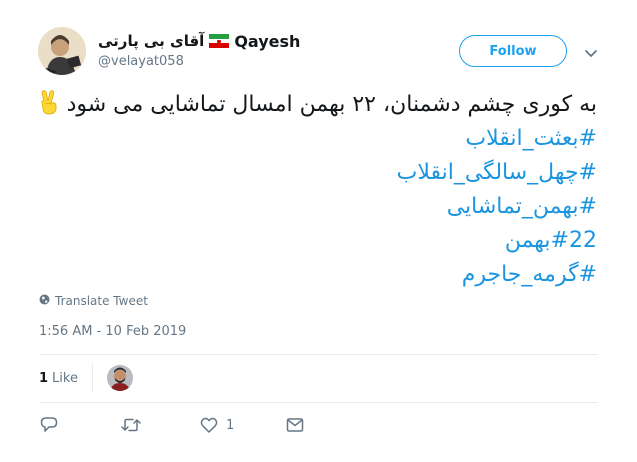 The height and width of the screenshot is (462, 637). Describe the element at coordinates (43, 378) in the screenshot. I see `likes-count: 1` at that location.